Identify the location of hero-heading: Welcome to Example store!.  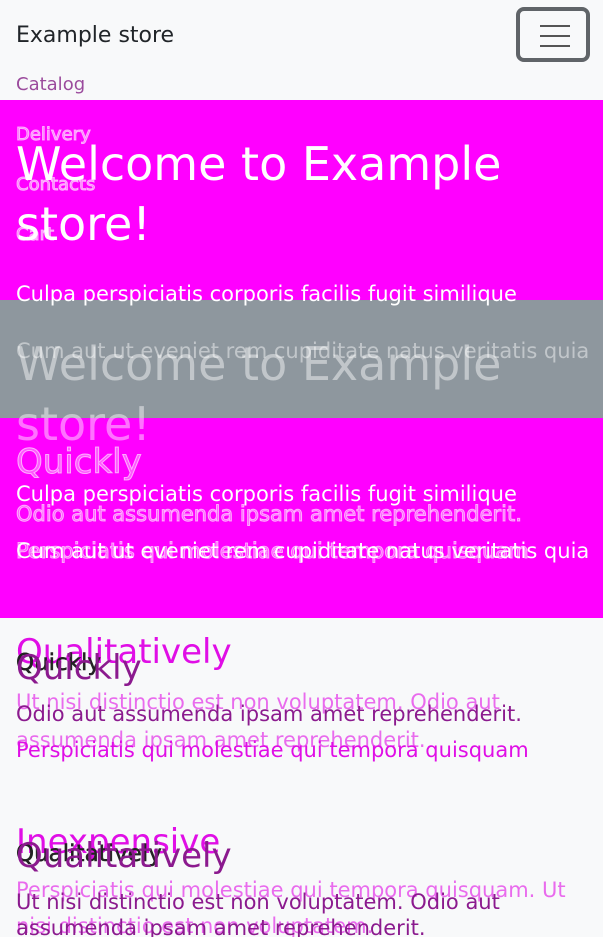
(259, 194).